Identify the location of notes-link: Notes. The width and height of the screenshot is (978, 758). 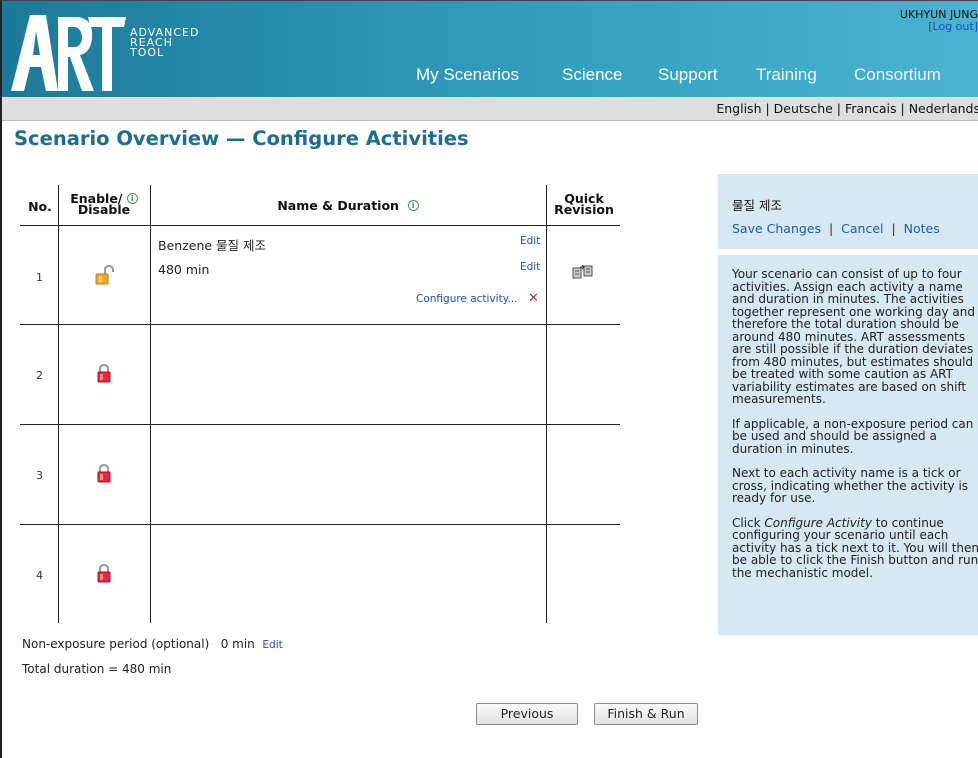
(922, 228).